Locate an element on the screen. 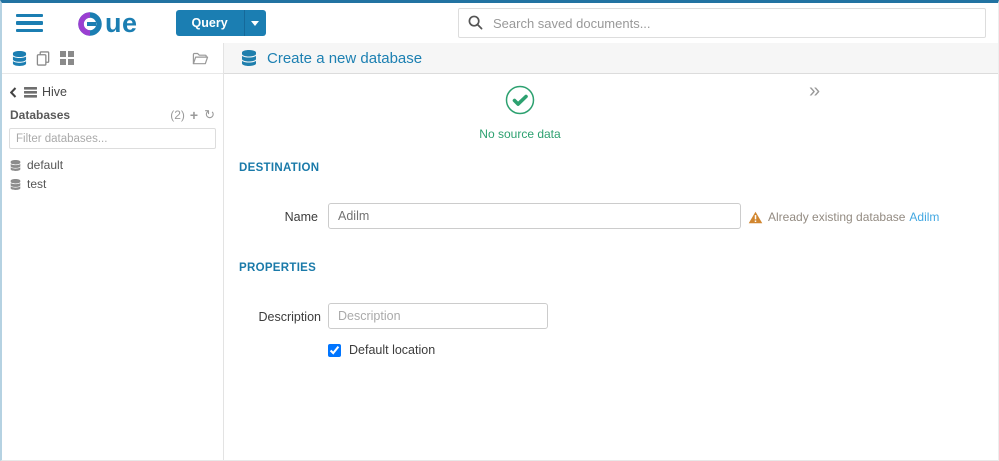 The height and width of the screenshot is (461, 999). assist-source-breadcrumb: Hive is located at coordinates (112, 92).